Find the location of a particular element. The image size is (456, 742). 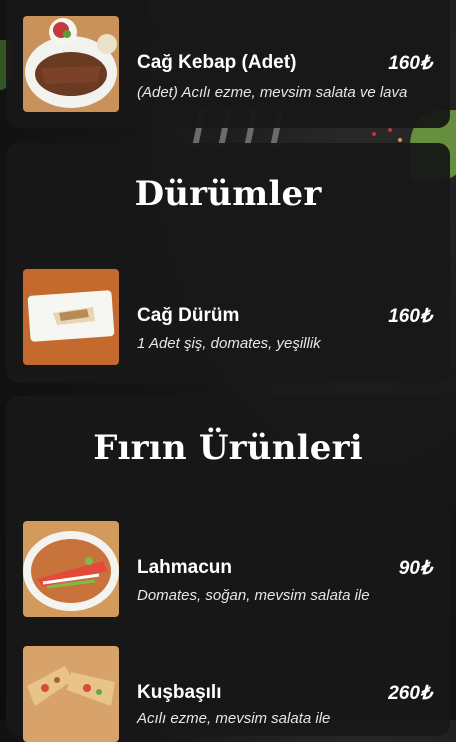

item-name: Kuşbaşılı is located at coordinates (179, 692).